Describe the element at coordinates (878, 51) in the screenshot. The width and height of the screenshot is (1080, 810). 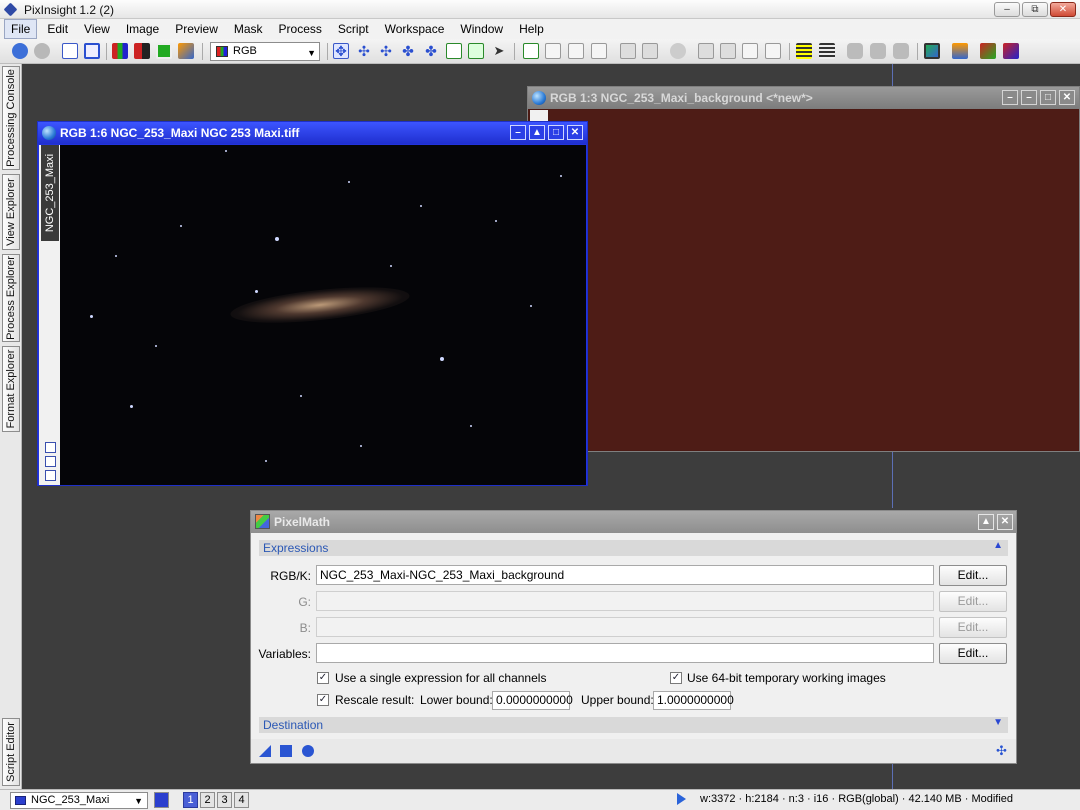
I see `script-run-icon` at that location.